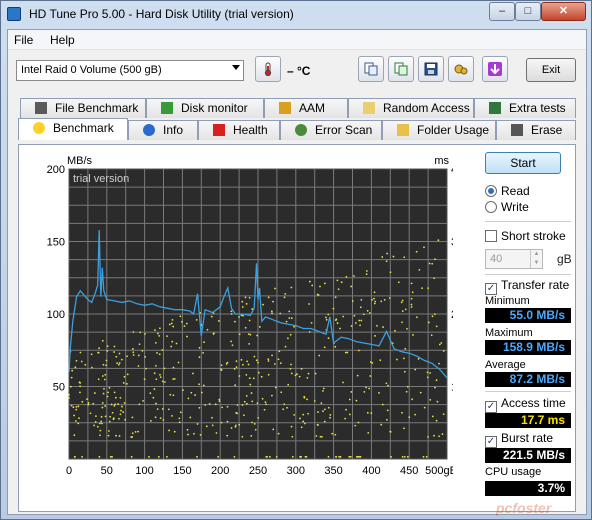 The width and height of the screenshot is (592, 520). Describe the element at coordinates (527, 286) in the screenshot. I see `transfer-rate-checkbox: ✓ Transfer rate` at that location.